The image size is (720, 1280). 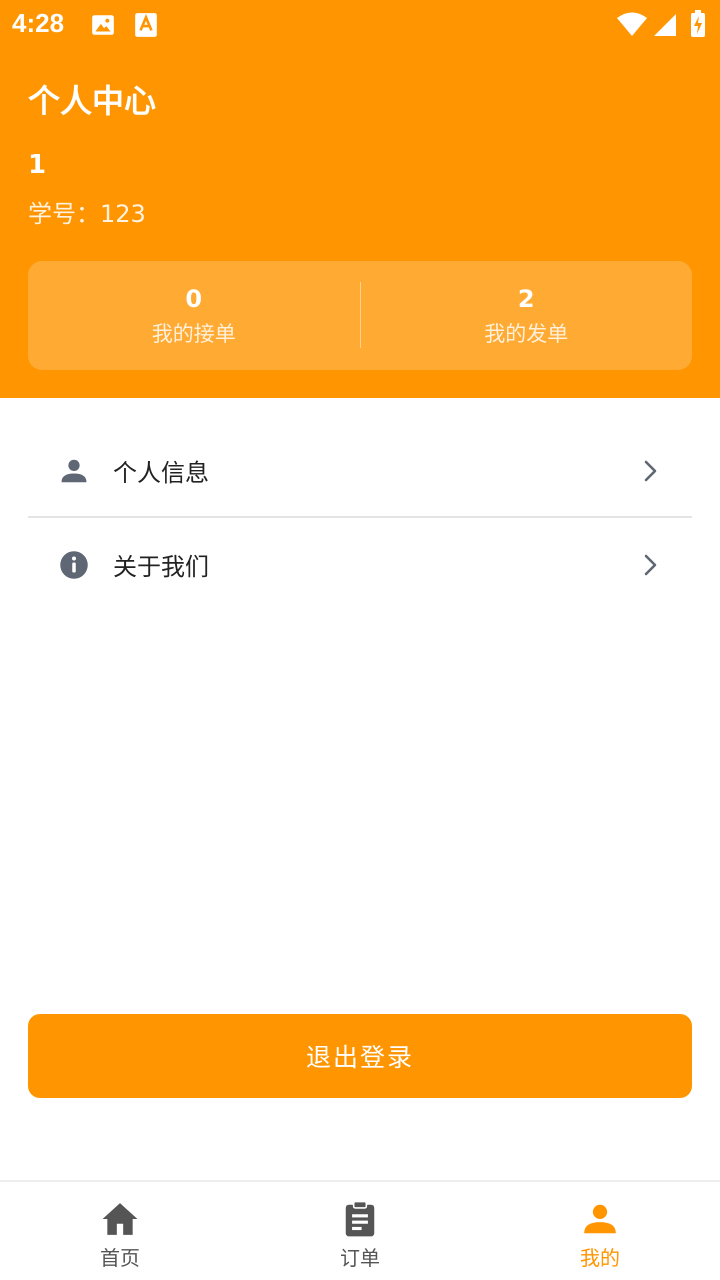 I want to click on signal-icon, so click(x=665, y=25).